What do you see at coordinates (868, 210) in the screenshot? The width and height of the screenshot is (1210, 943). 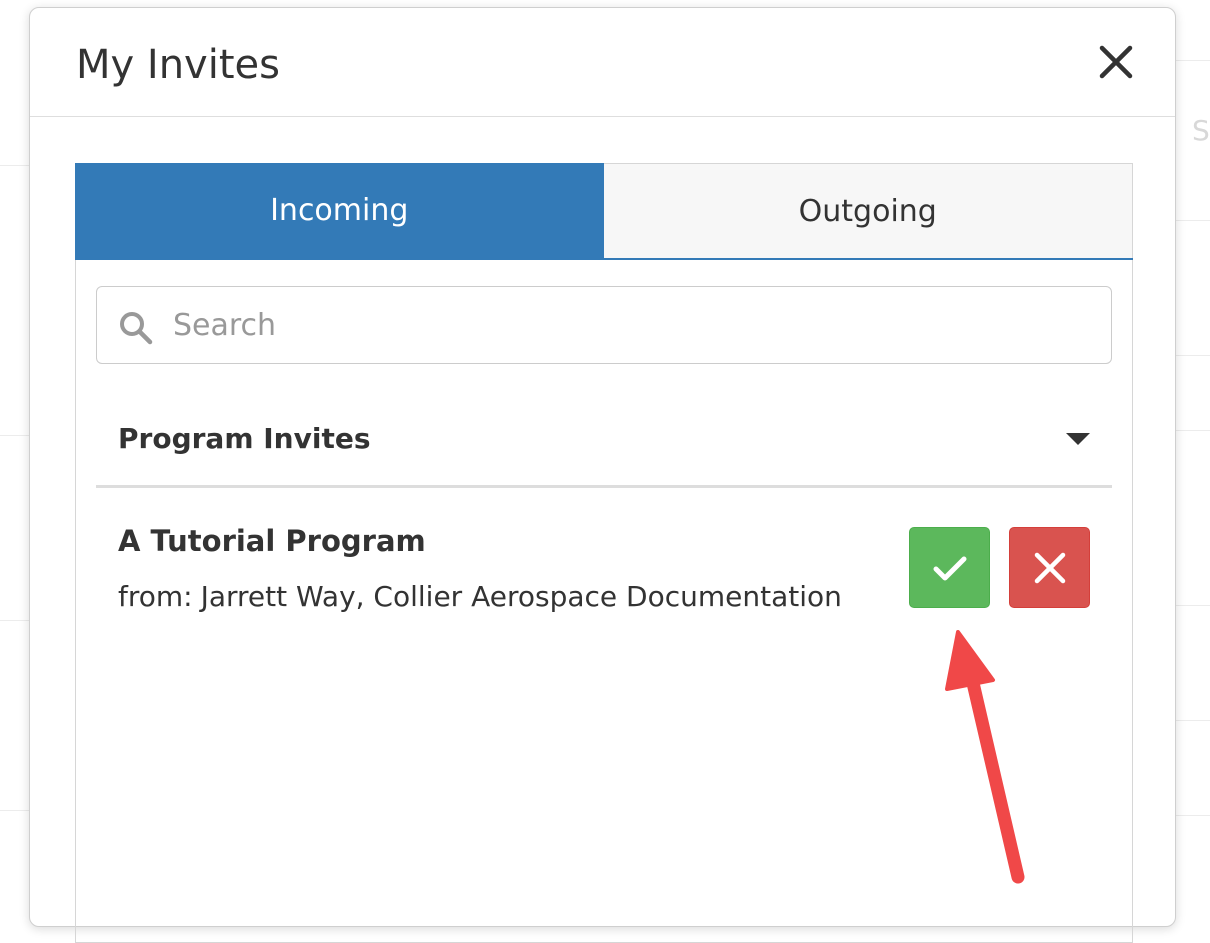 I see `tab-outgoing: Outgoing` at bounding box center [868, 210].